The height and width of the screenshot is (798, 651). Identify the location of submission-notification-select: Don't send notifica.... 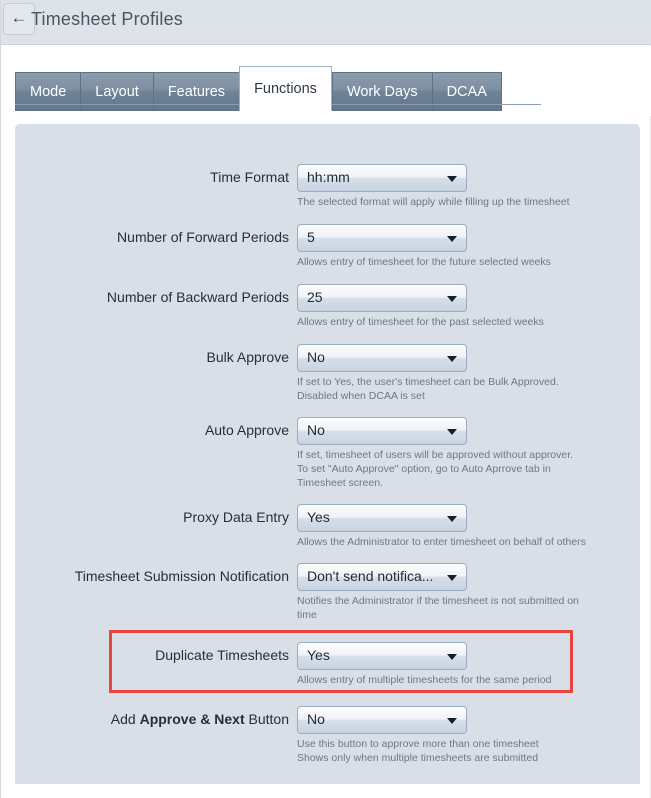
(382, 577).